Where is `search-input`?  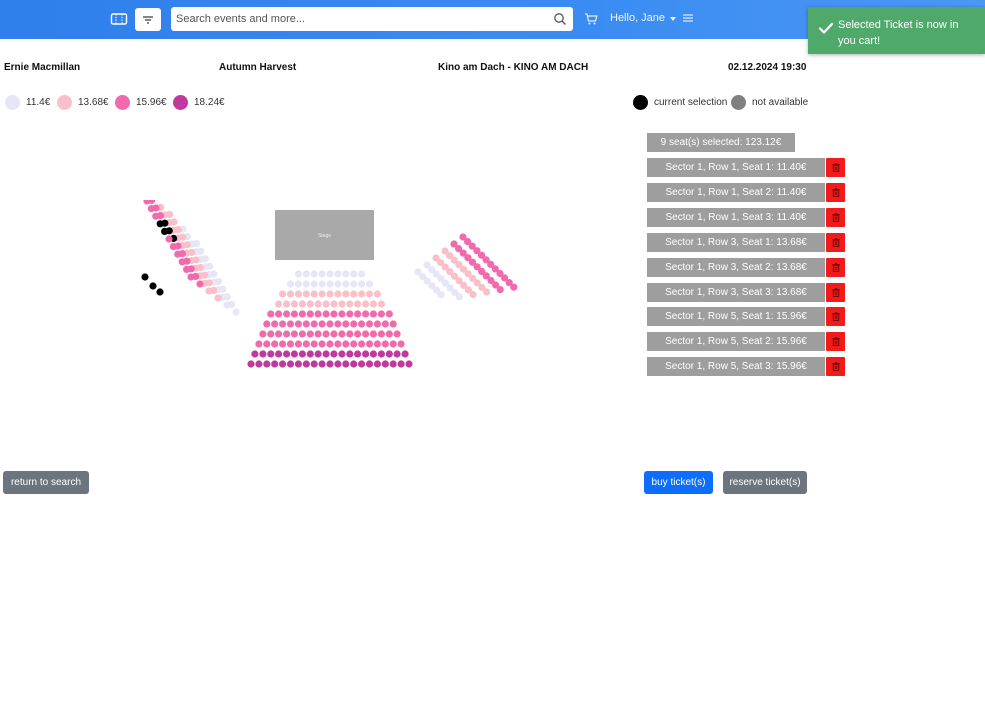 search-input is located at coordinates (362, 19).